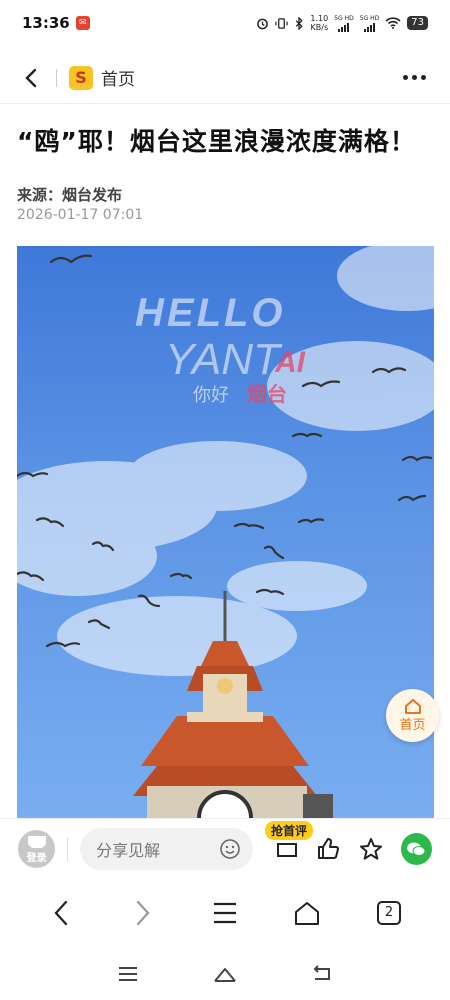  I want to click on chevron-right-icon, so click(143, 913).